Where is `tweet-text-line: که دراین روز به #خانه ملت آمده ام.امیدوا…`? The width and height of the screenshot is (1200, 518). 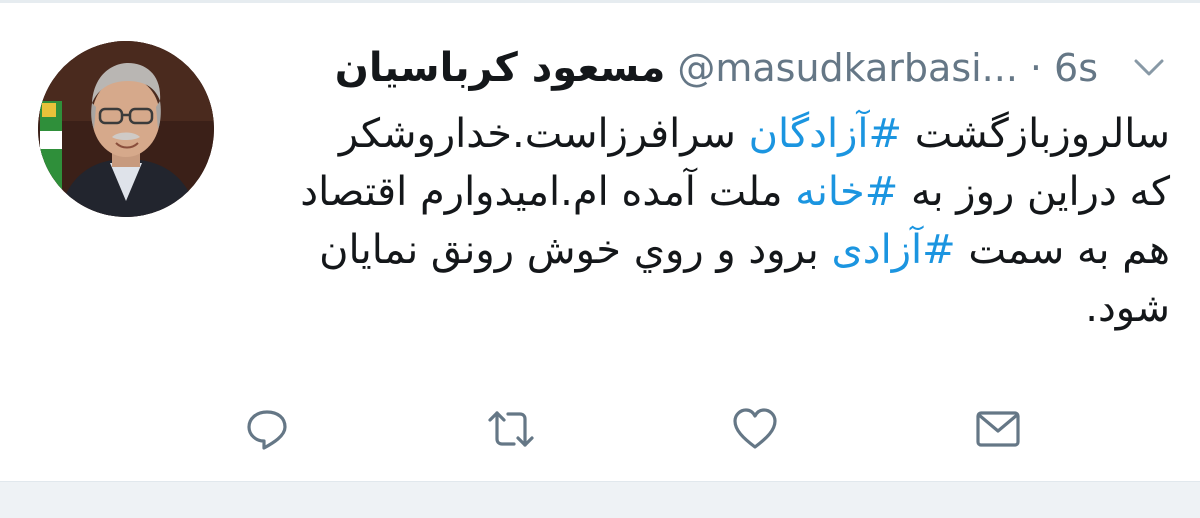 tweet-text-line: که دراین روز به #خانه ملت آمده ام.امیدوا… is located at coordinates (700, 192).